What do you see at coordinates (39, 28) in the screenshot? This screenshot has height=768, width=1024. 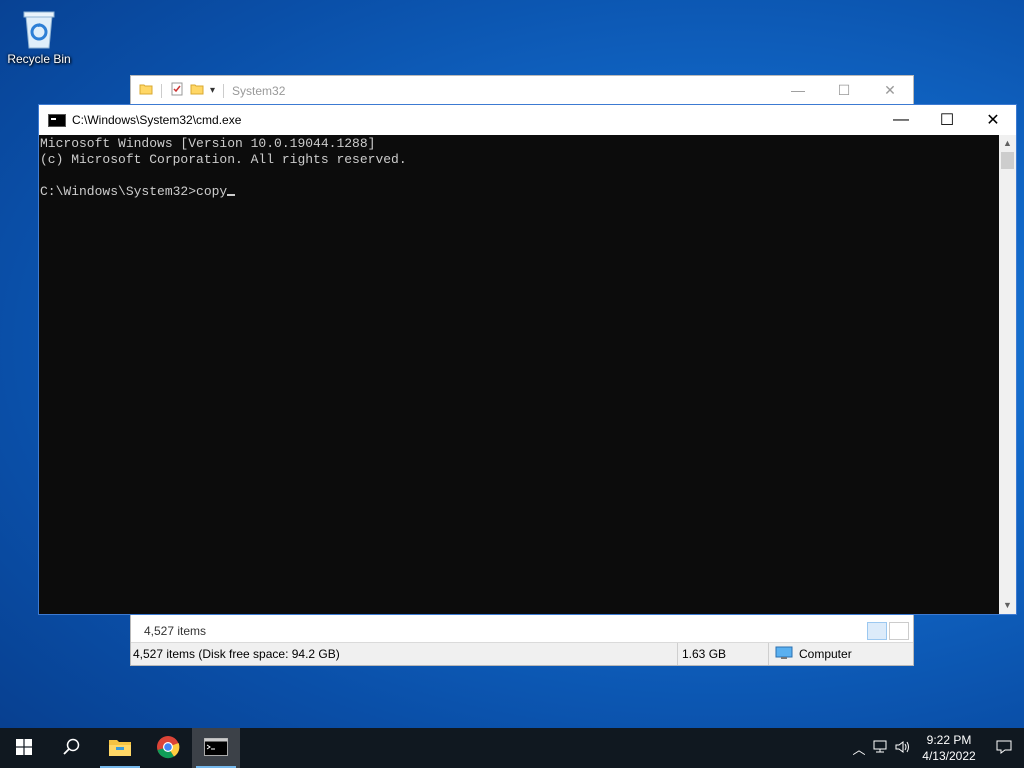 I see `recycle-bin-icon` at bounding box center [39, 28].